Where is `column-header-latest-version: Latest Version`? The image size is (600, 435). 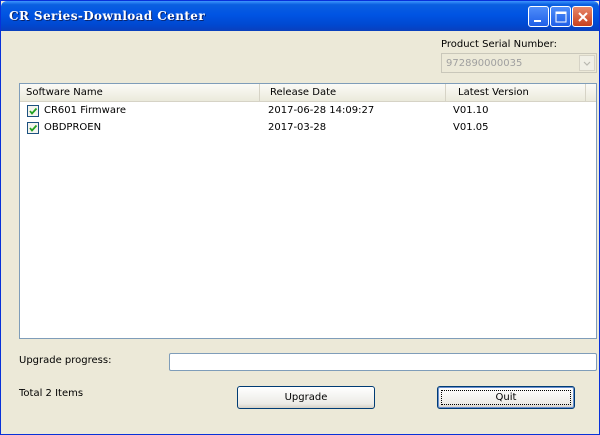
column-header-latest-version: Latest Version is located at coordinates (516, 93).